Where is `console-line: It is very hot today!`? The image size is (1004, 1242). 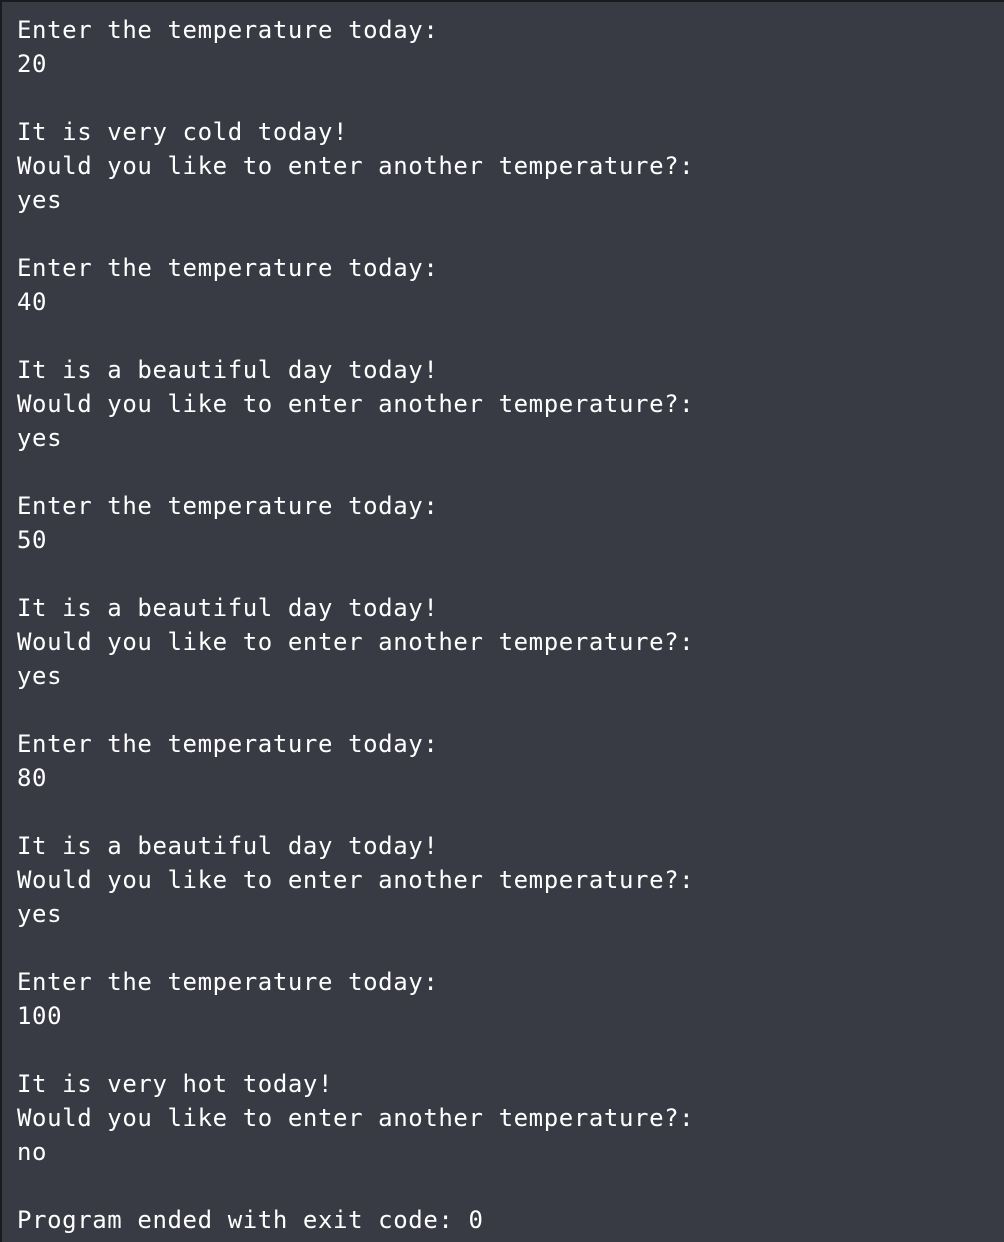
console-line: It is very hot today! is located at coordinates (175, 1084).